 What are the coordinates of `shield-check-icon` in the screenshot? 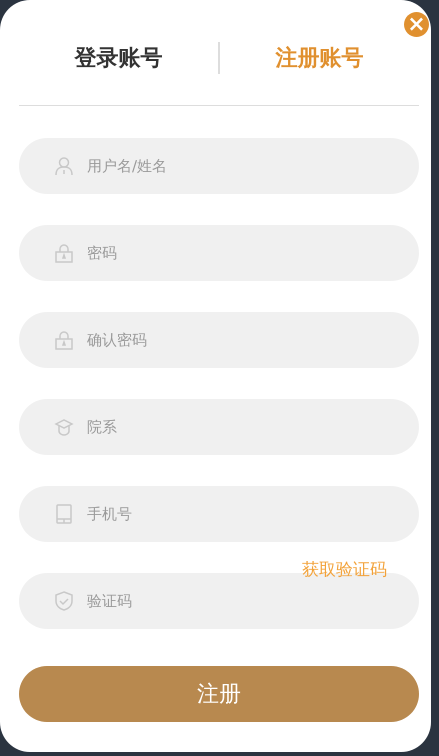 It's located at (64, 601).